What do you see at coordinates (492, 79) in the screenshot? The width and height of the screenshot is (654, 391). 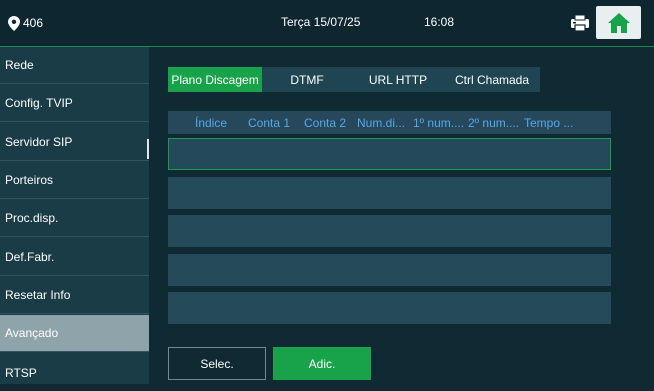 I see `tab-ctrl-chamada: Ctrl Chamada` at bounding box center [492, 79].